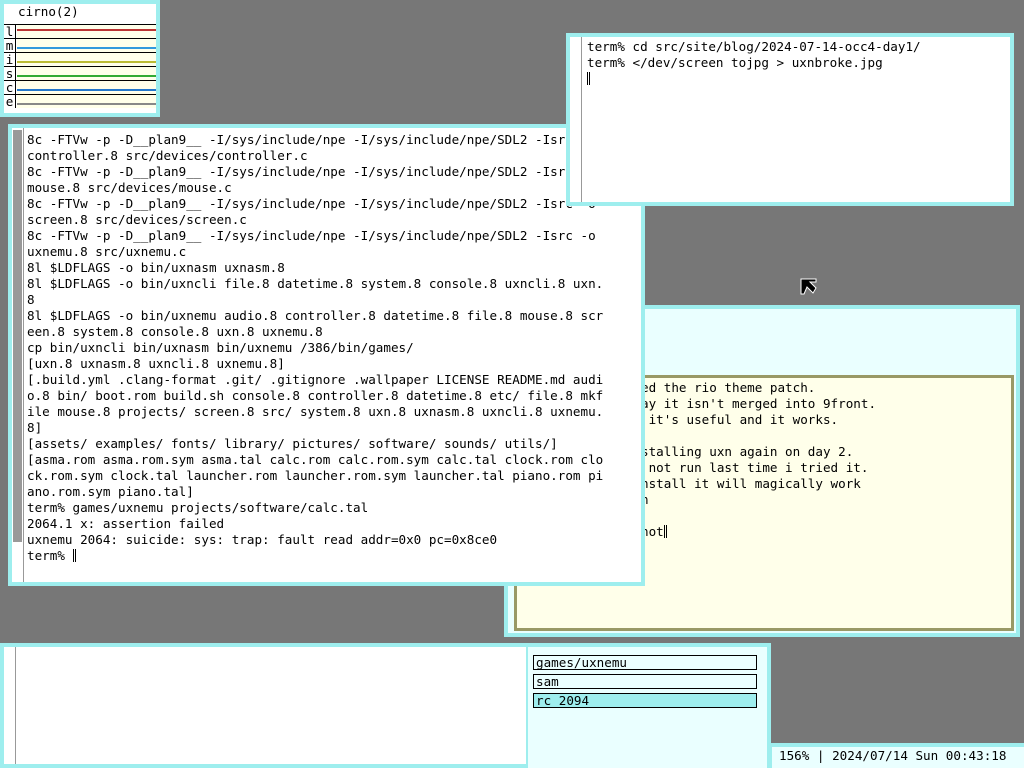  I want to click on terminal-line: uxnemu.8 src/uxnemu.c, so click(107, 251).